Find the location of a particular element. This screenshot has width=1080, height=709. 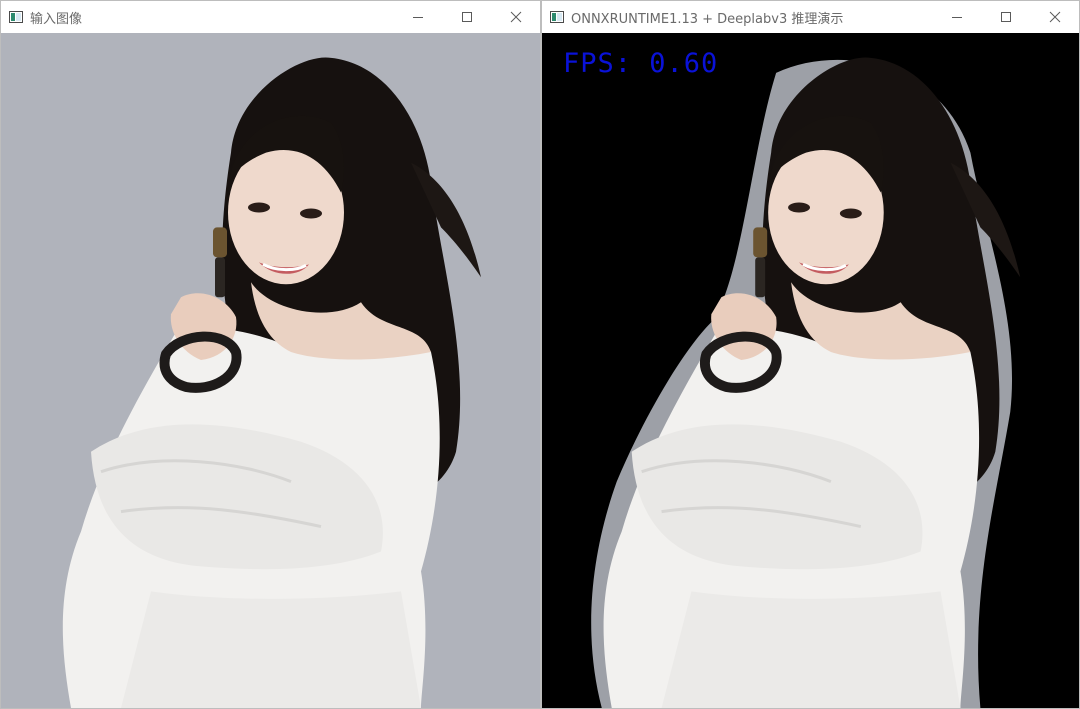

window-title: 输入图像 is located at coordinates (56, 19).